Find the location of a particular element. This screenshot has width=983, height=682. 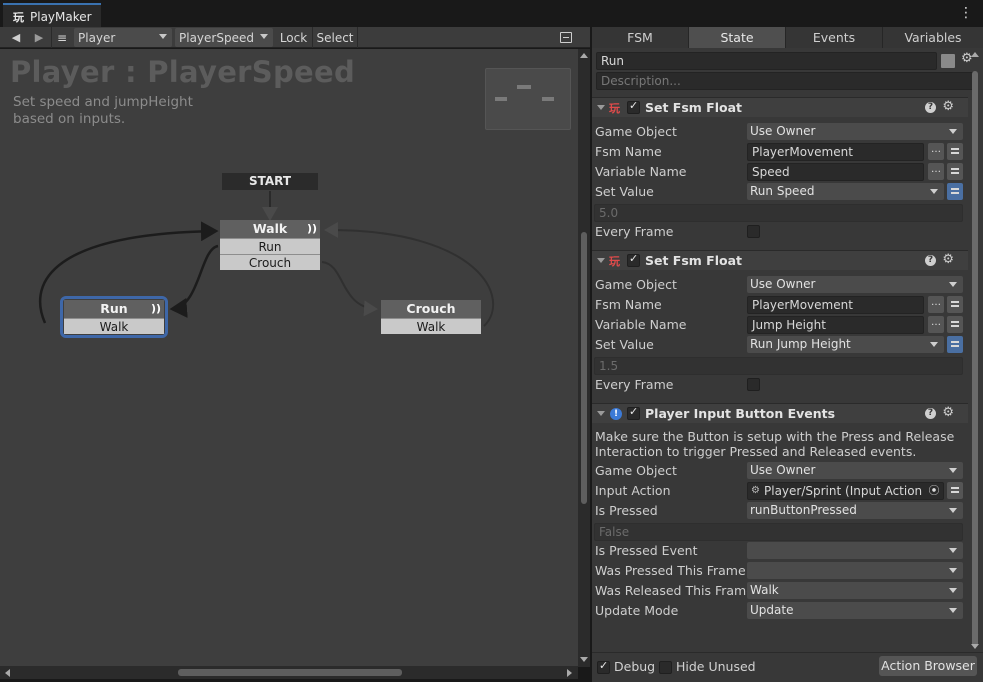

inspector-vertical-scrollbar is located at coordinates (975, 350).